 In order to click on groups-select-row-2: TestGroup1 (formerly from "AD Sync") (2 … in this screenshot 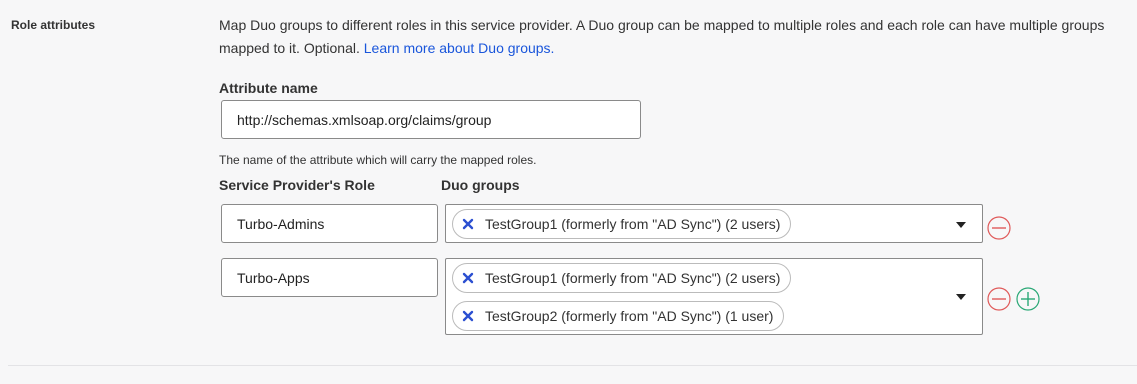, I will do `click(714, 296)`.